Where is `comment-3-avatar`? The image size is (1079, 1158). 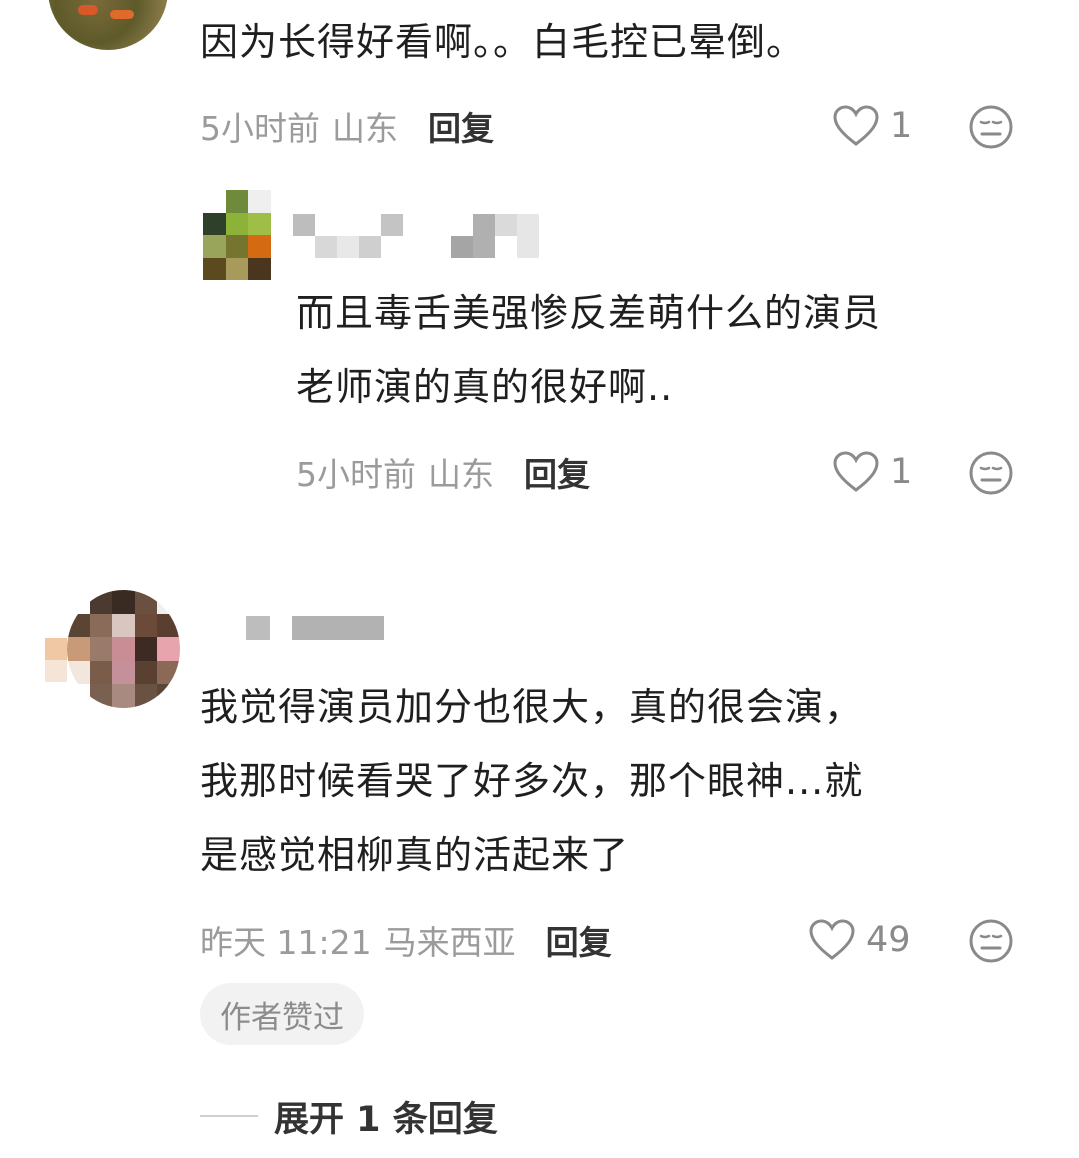 comment-3-avatar is located at coordinates (112, 650).